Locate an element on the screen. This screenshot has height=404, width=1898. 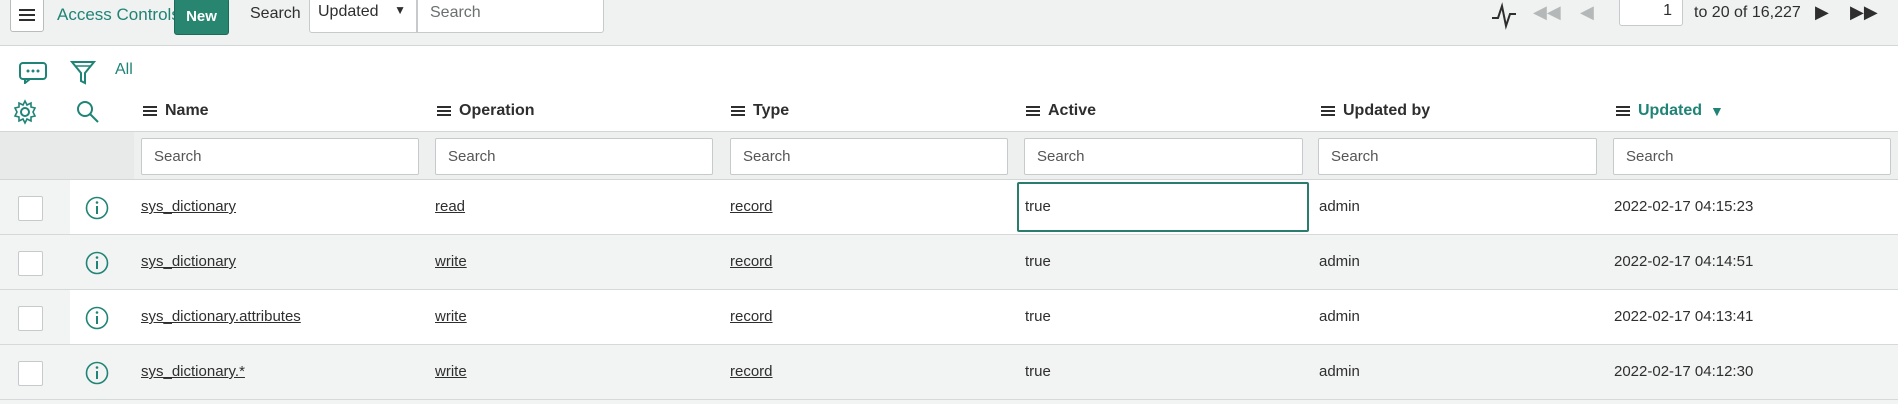
cell-name: sys_dictionary.* is located at coordinates (193, 371).